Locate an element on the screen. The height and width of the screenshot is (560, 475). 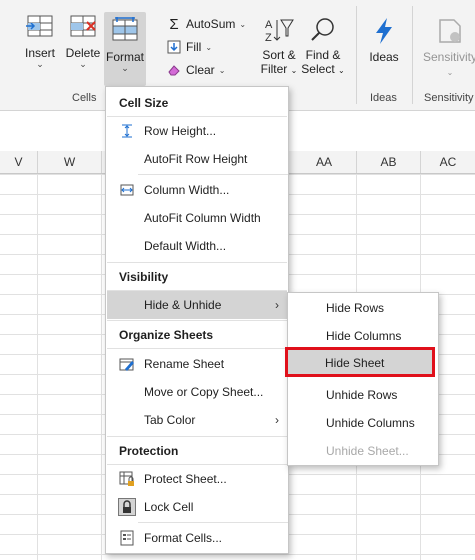
hide-unhide-item: Hide & Unhide › is located at coordinates (197, 305).